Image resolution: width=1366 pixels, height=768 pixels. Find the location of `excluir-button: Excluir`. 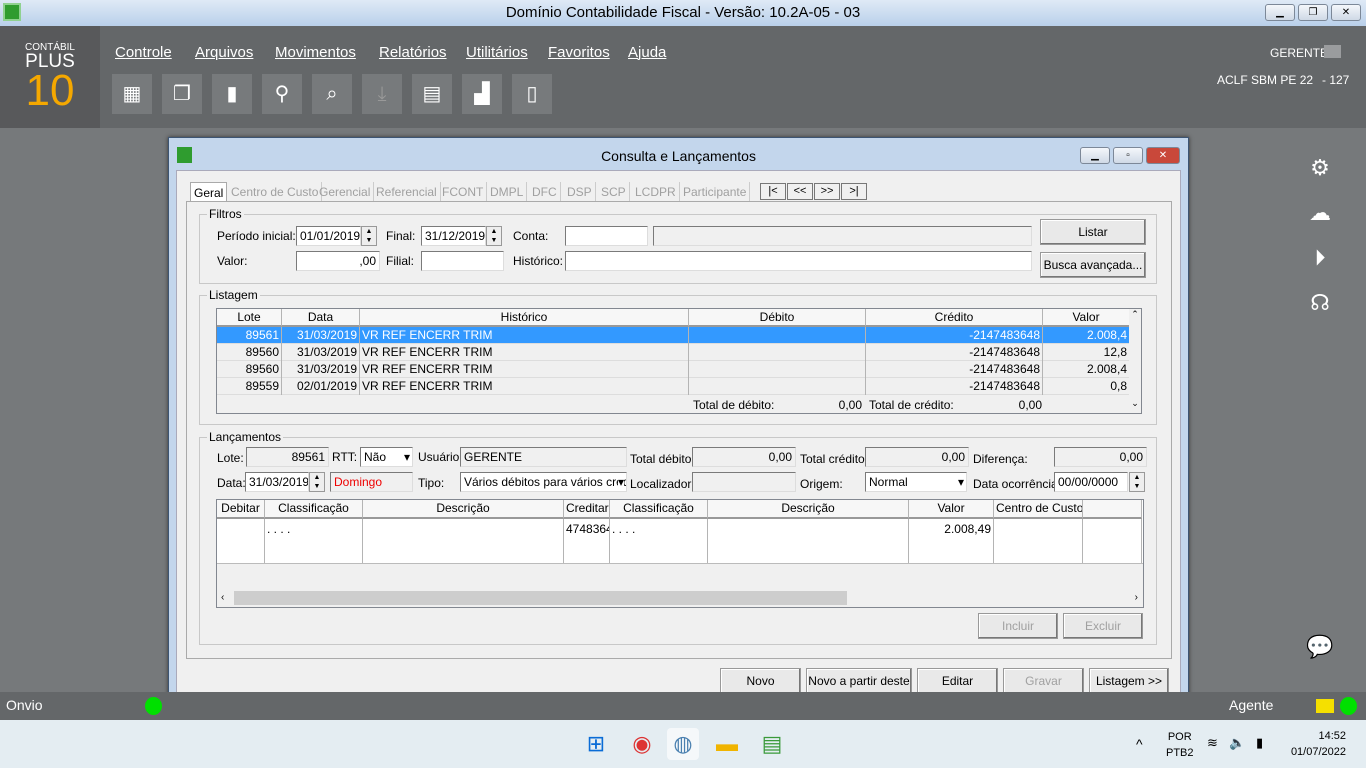

excluir-button: Excluir is located at coordinates (1103, 626).